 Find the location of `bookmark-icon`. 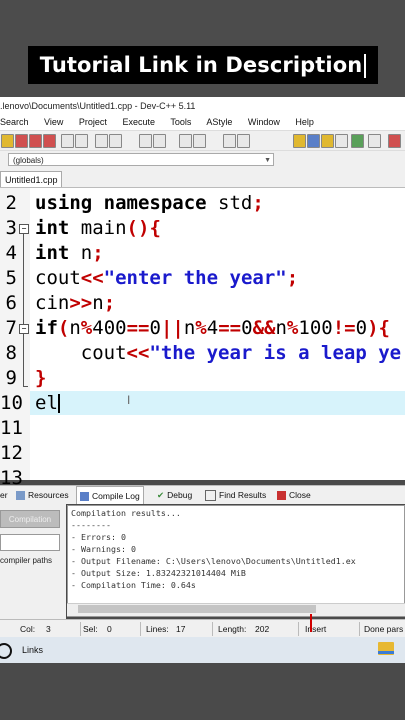

bookmark-icon is located at coordinates (243, 141).